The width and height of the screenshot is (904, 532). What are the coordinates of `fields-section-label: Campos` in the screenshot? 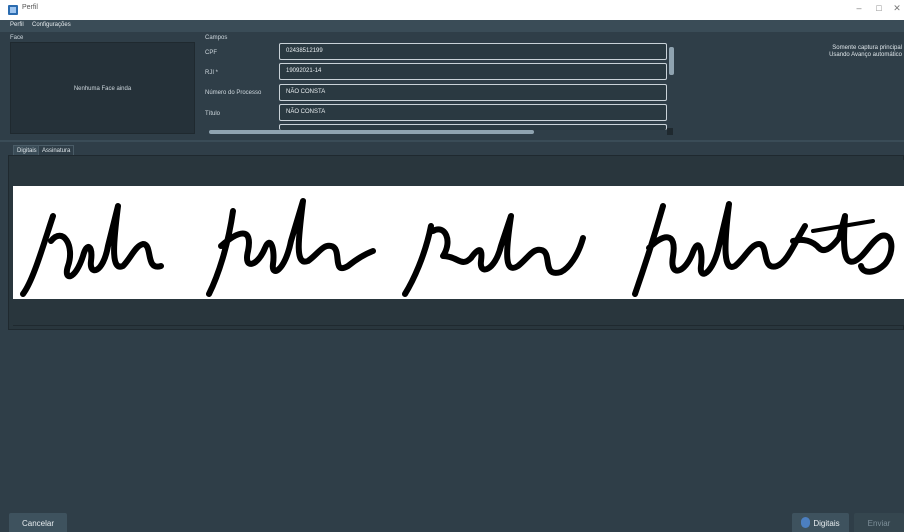 It's located at (216, 38).